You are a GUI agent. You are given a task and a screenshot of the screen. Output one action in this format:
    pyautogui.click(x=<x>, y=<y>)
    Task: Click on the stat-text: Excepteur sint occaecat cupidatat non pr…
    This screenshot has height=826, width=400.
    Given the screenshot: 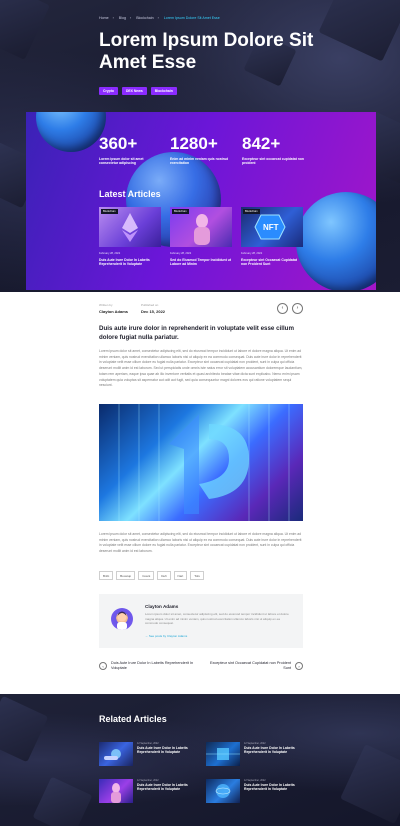 What is the action you would take?
    pyautogui.click(x=273, y=161)
    